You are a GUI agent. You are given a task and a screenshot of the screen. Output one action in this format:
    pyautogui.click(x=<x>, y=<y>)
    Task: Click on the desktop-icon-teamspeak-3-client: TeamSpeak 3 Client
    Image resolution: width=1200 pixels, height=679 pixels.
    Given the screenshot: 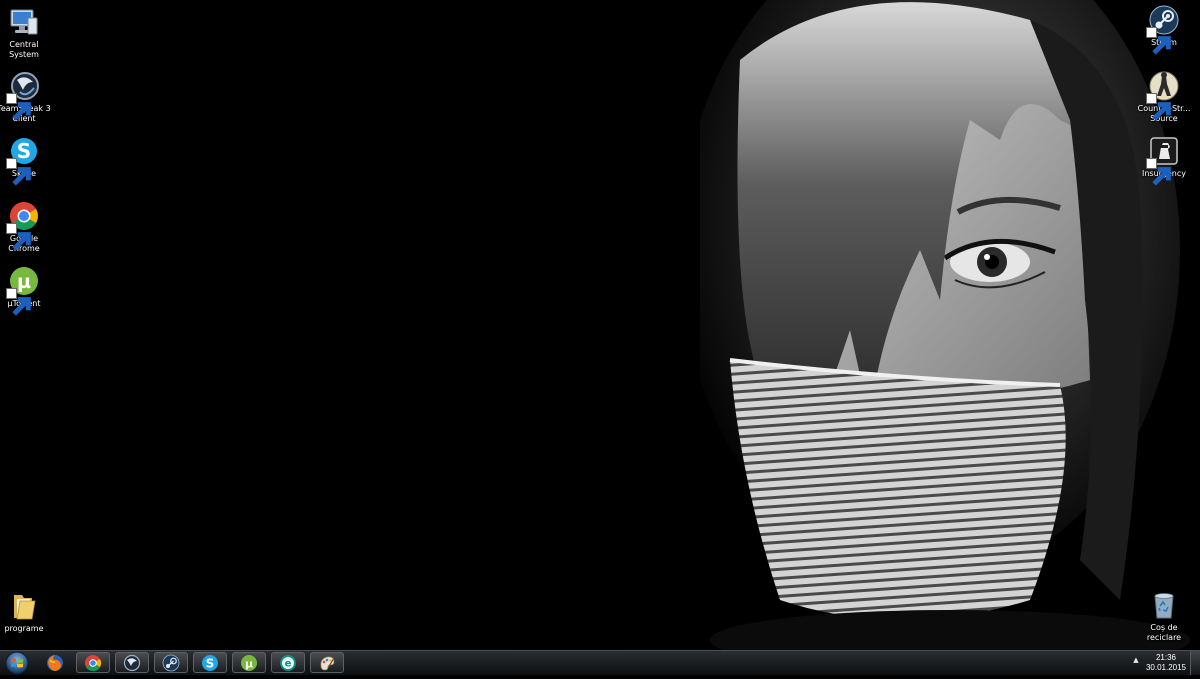 What is the action you would take?
    pyautogui.click(x=28, y=96)
    